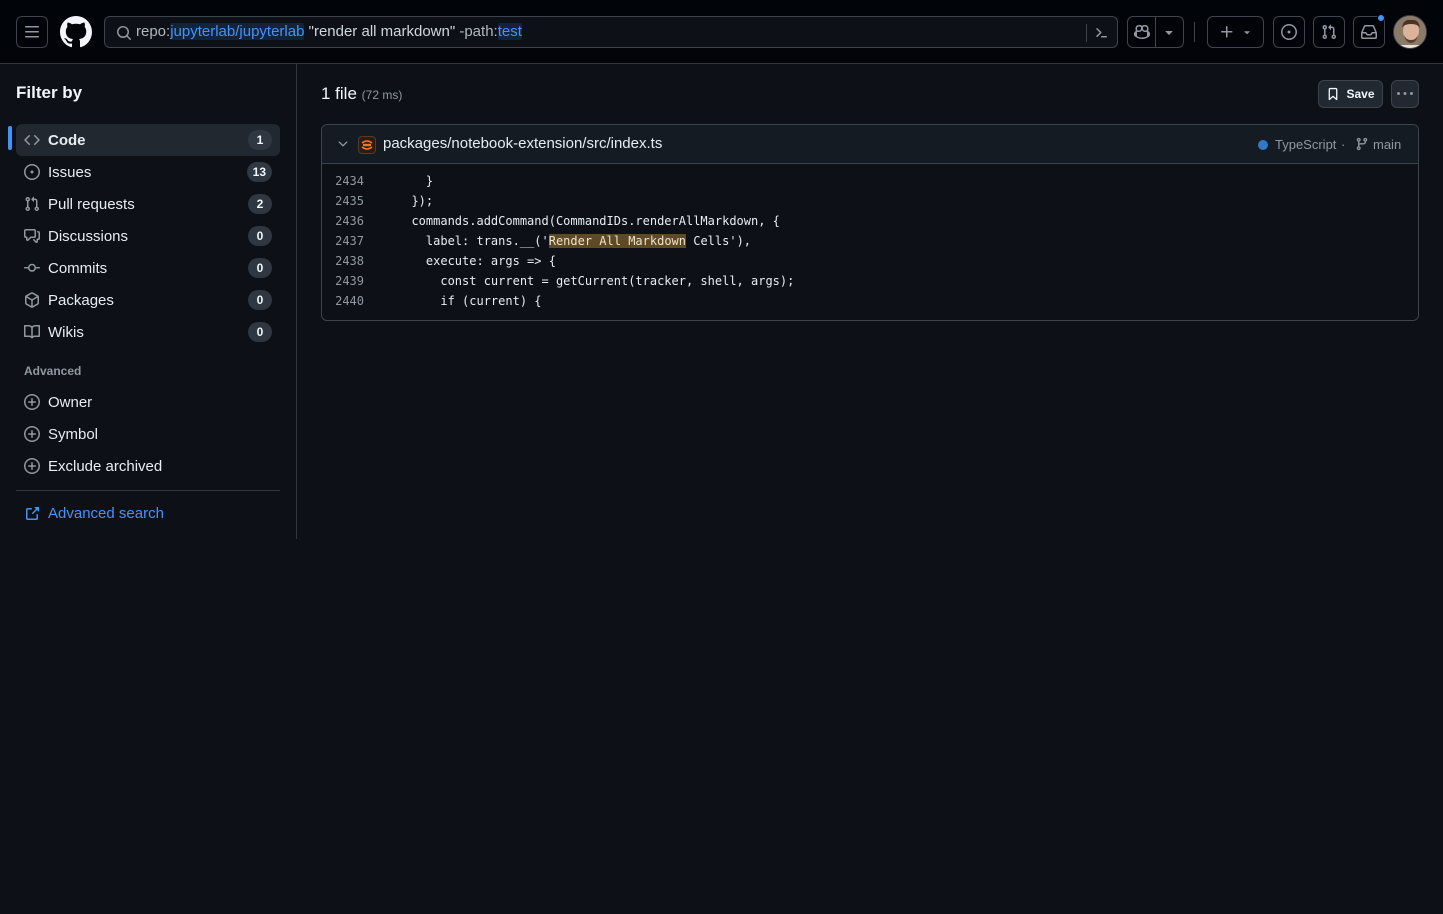 The height and width of the screenshot is (914, 1443). I want to click on discussion-icon, so click(32, 236).